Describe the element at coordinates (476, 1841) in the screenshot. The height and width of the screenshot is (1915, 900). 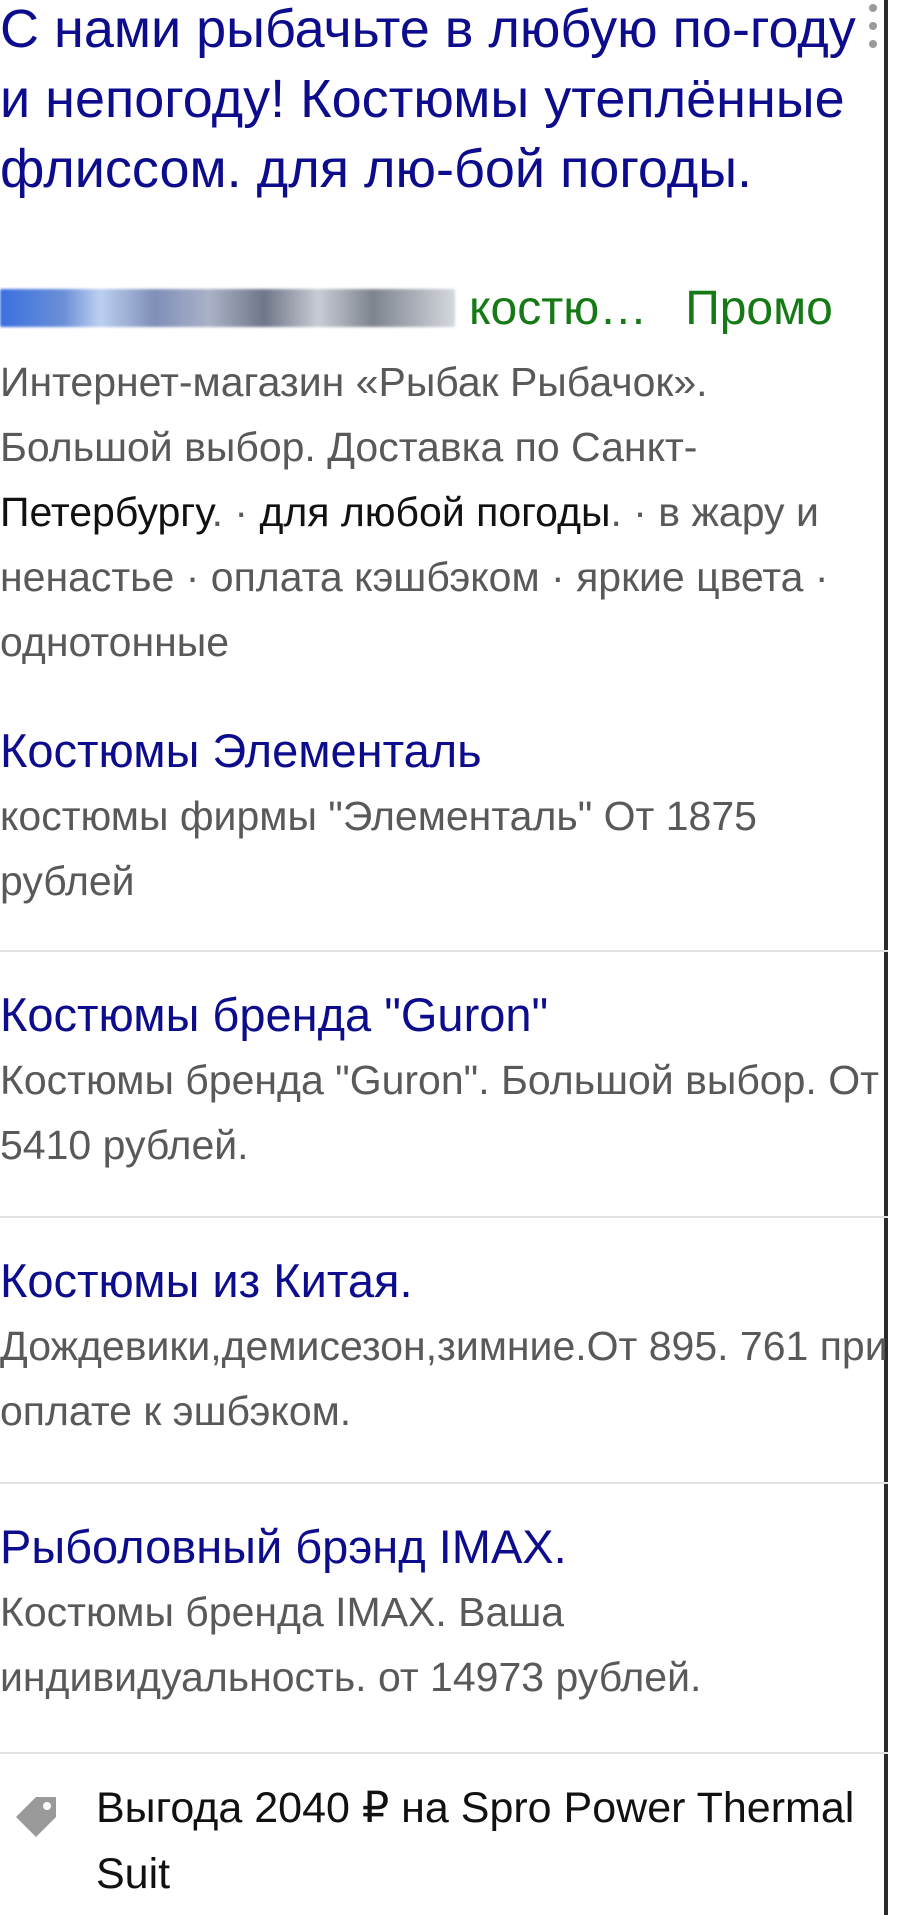
I see `offer-text: Выгода 2040 ₽ на Spro Power Thermal Suit` at that location.